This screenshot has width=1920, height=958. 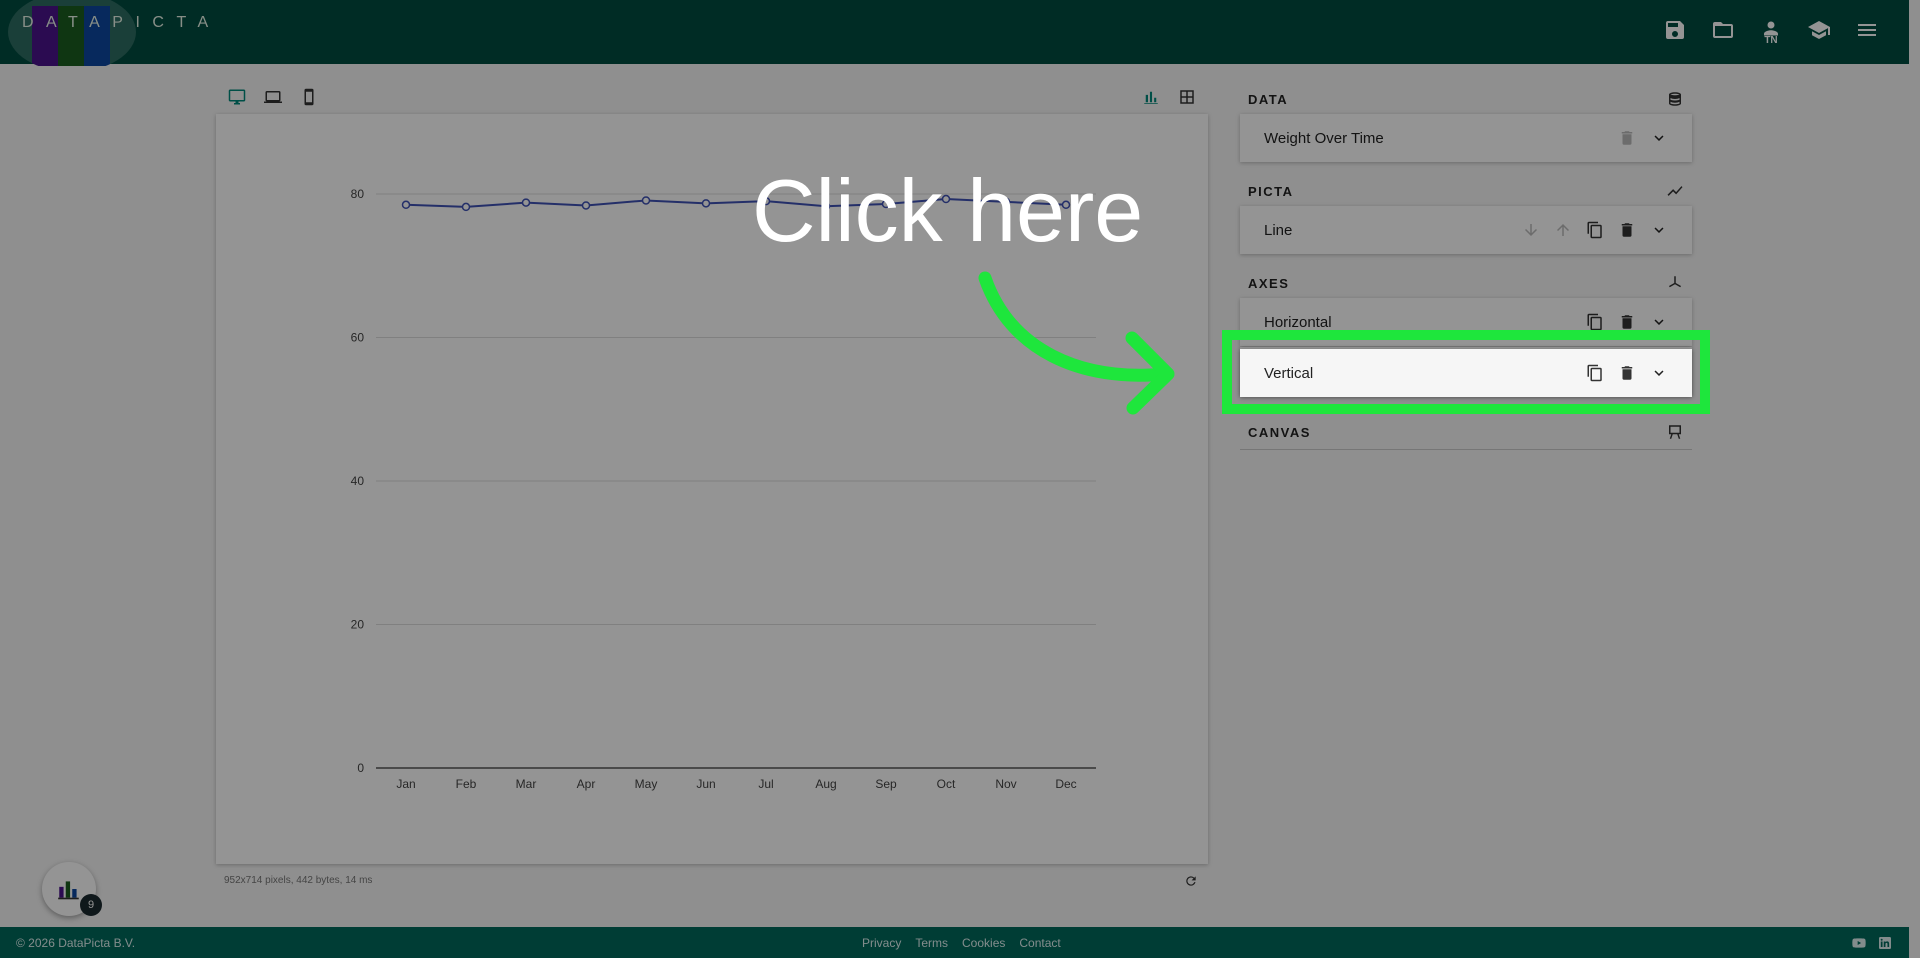 What do you see at coordinates (1675, 32) in the screenshot?
I see `save-icon` at bounding box center [1675, 32].